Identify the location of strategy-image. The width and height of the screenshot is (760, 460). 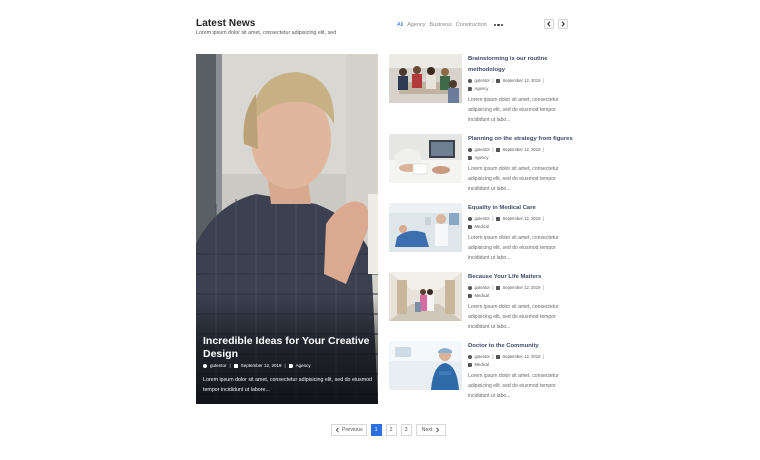
(425, 158).